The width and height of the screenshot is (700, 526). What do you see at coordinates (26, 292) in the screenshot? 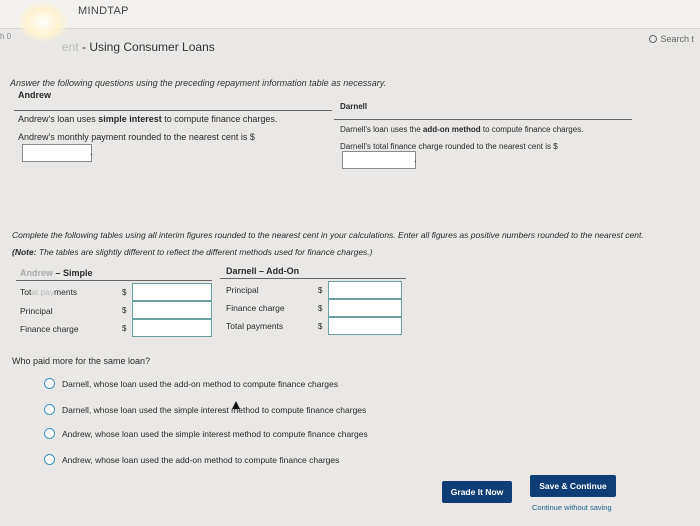
I see `simple-row0-a: Tot` at bounding box center [26, 292].